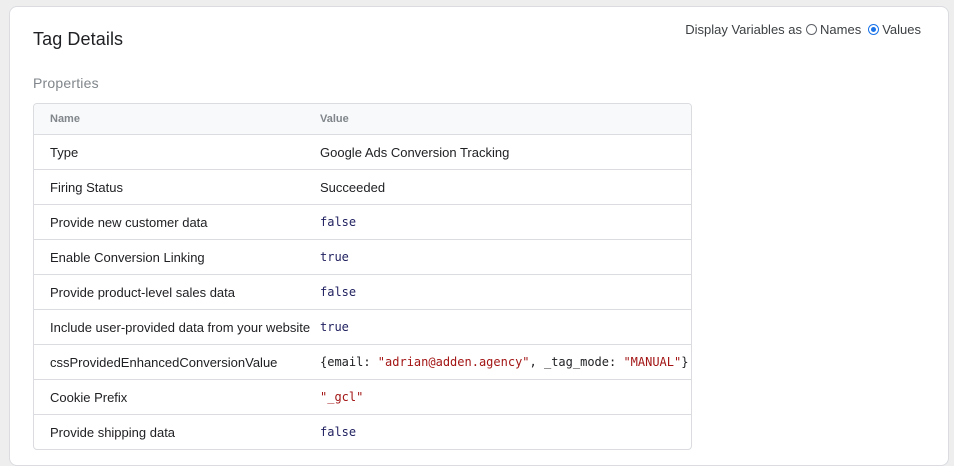  Describe the element at coordinates (89, 397) in the screenshot. I see `property-name: Cookie Prefix` at that location.